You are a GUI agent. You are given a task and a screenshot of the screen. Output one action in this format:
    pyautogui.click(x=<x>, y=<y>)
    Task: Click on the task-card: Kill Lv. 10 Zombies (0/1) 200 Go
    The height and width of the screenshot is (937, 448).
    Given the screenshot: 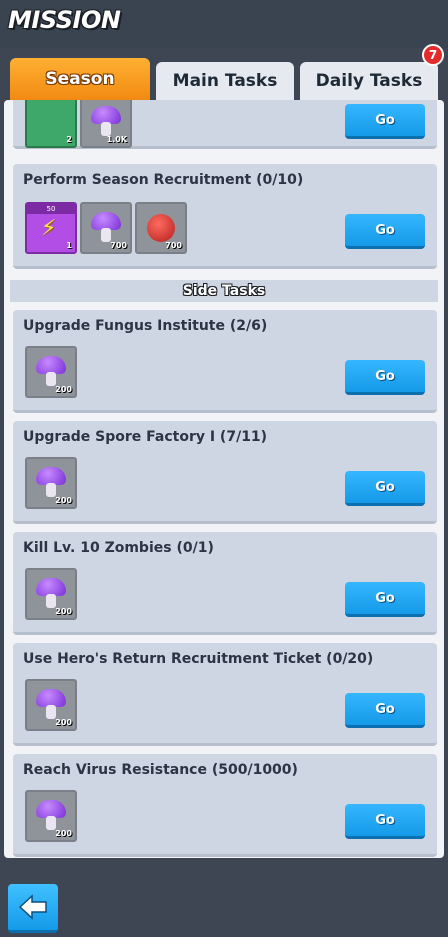 What is the action you would take?
    pyautogui.click(x=225, y=583)
    